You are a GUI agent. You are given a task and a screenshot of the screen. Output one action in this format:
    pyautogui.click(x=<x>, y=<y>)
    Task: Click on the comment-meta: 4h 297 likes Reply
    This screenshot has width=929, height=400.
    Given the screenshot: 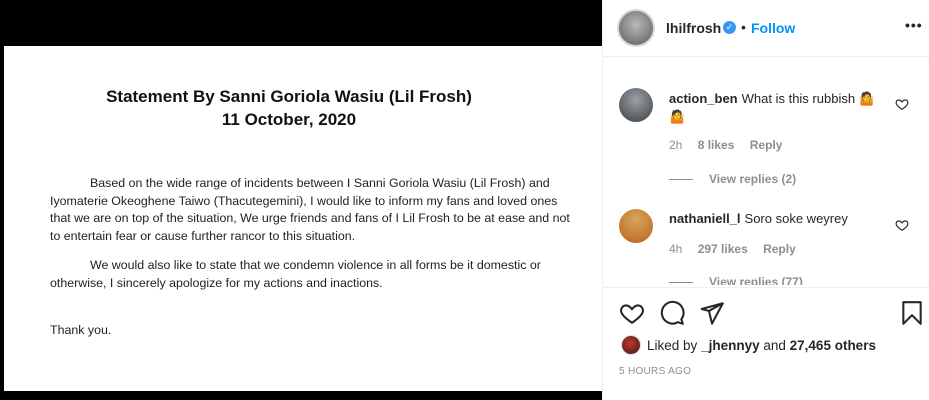 What is the action you would take?
    pyautogui.click(x=738, y=249)
    